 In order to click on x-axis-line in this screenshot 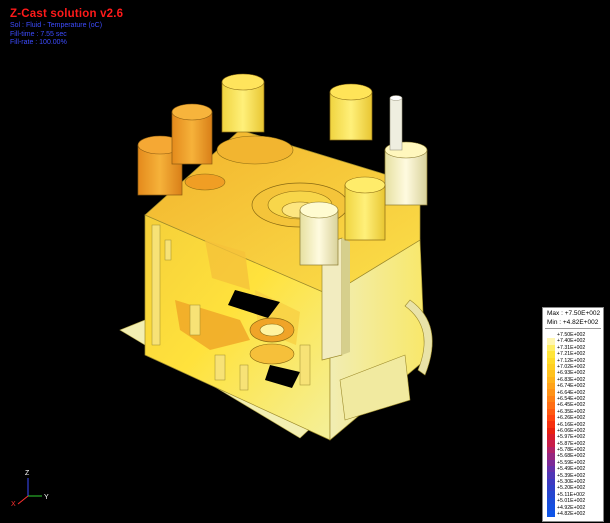, I will do `click(23, 500)`.